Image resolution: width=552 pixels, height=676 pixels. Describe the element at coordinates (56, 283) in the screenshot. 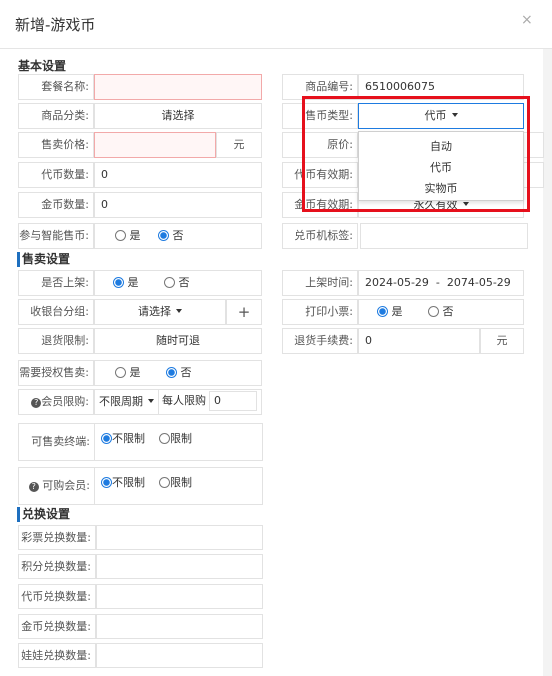

I see `on-shelf-label: 是否上架:` at that location.